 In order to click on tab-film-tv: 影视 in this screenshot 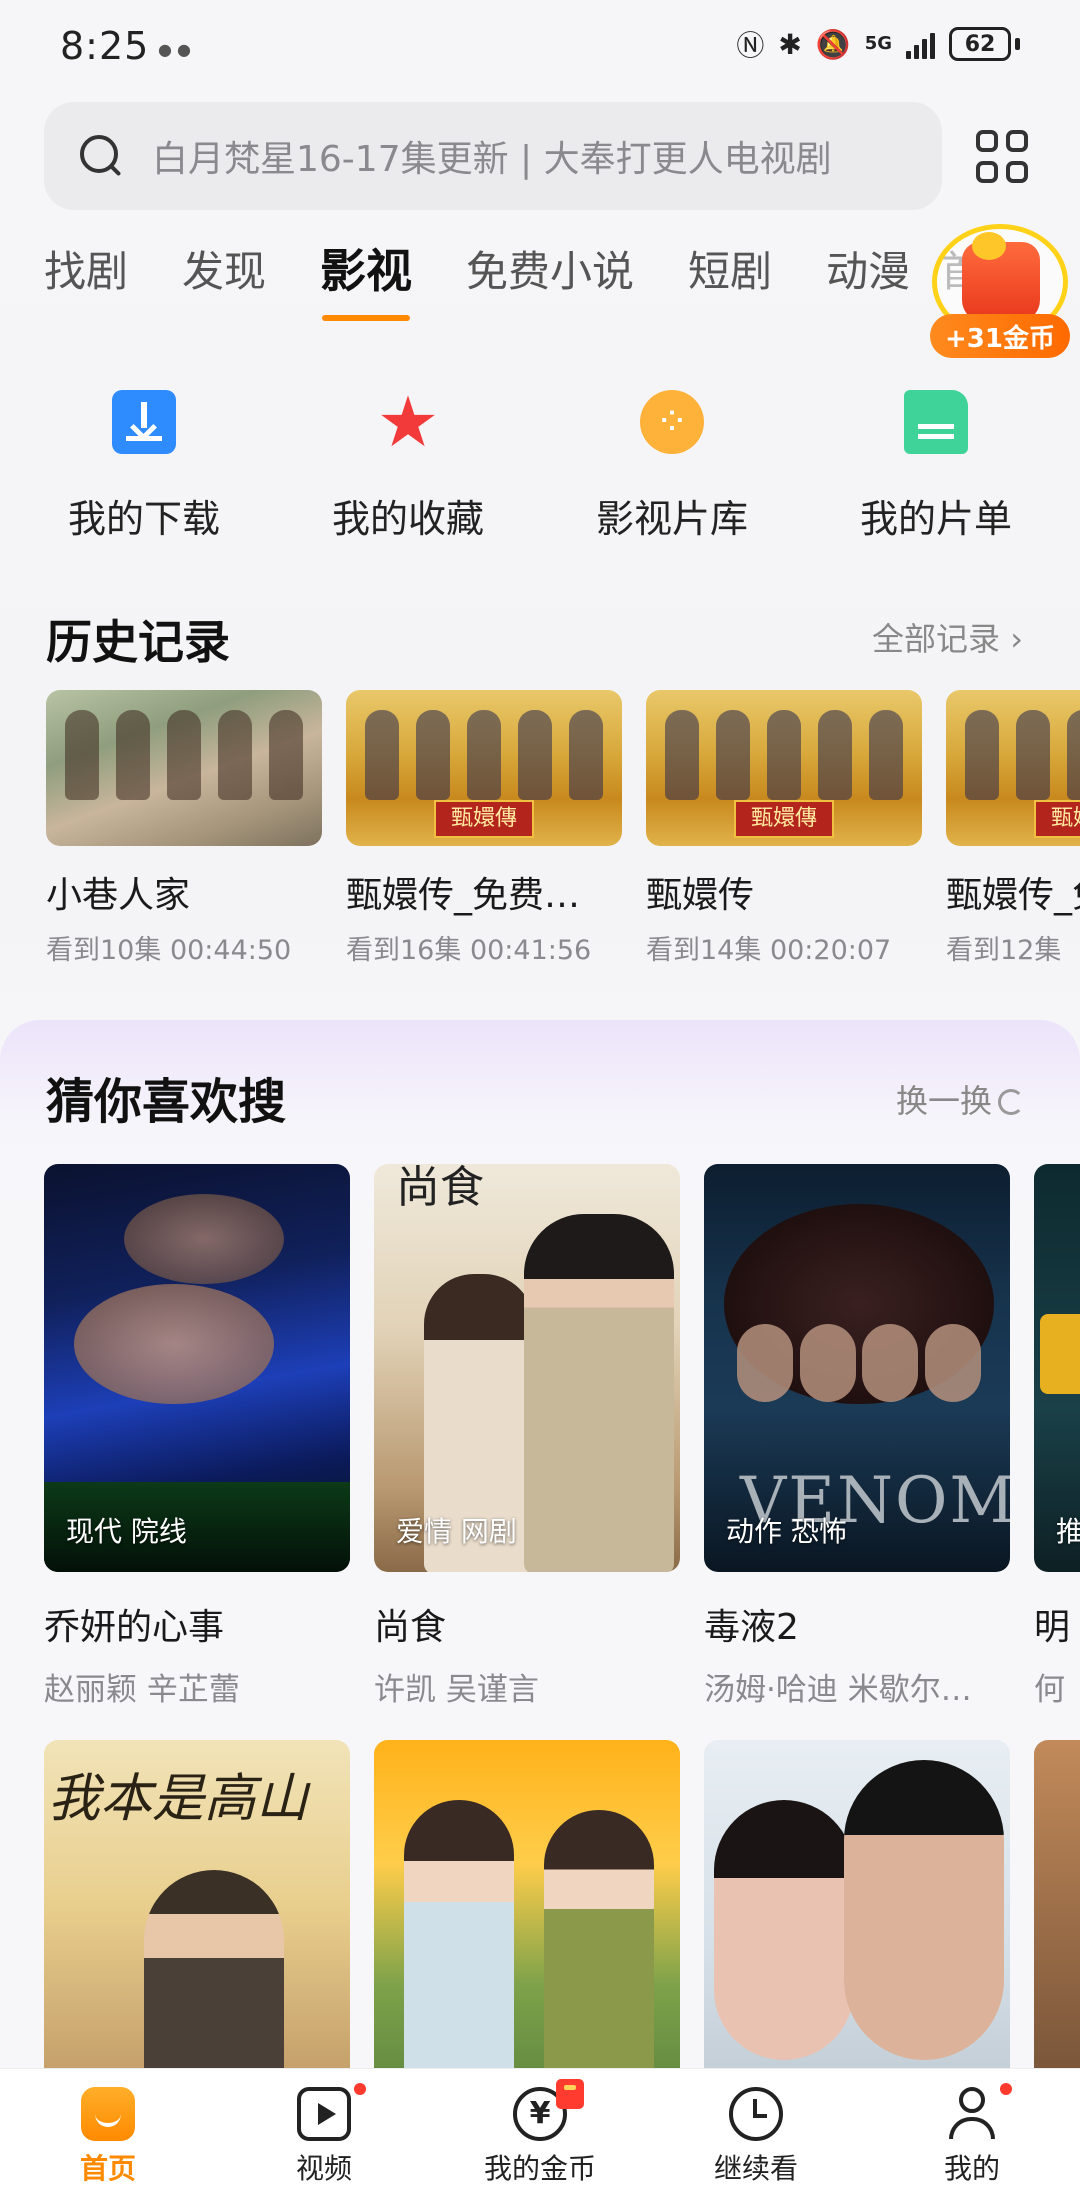, I will do `click(366, 278)`.